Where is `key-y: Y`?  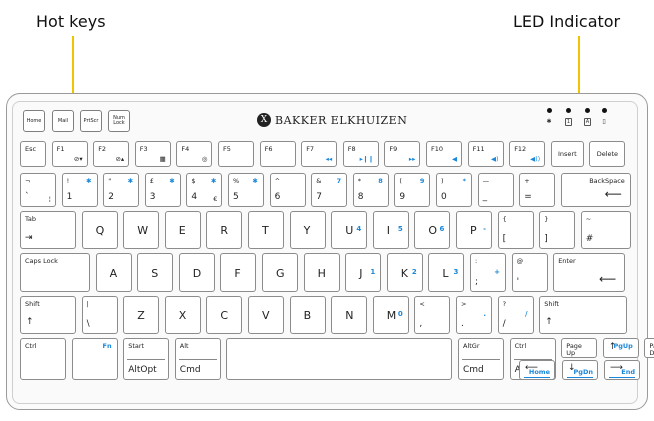
key-y: Y is located at coordinates (307, 230).